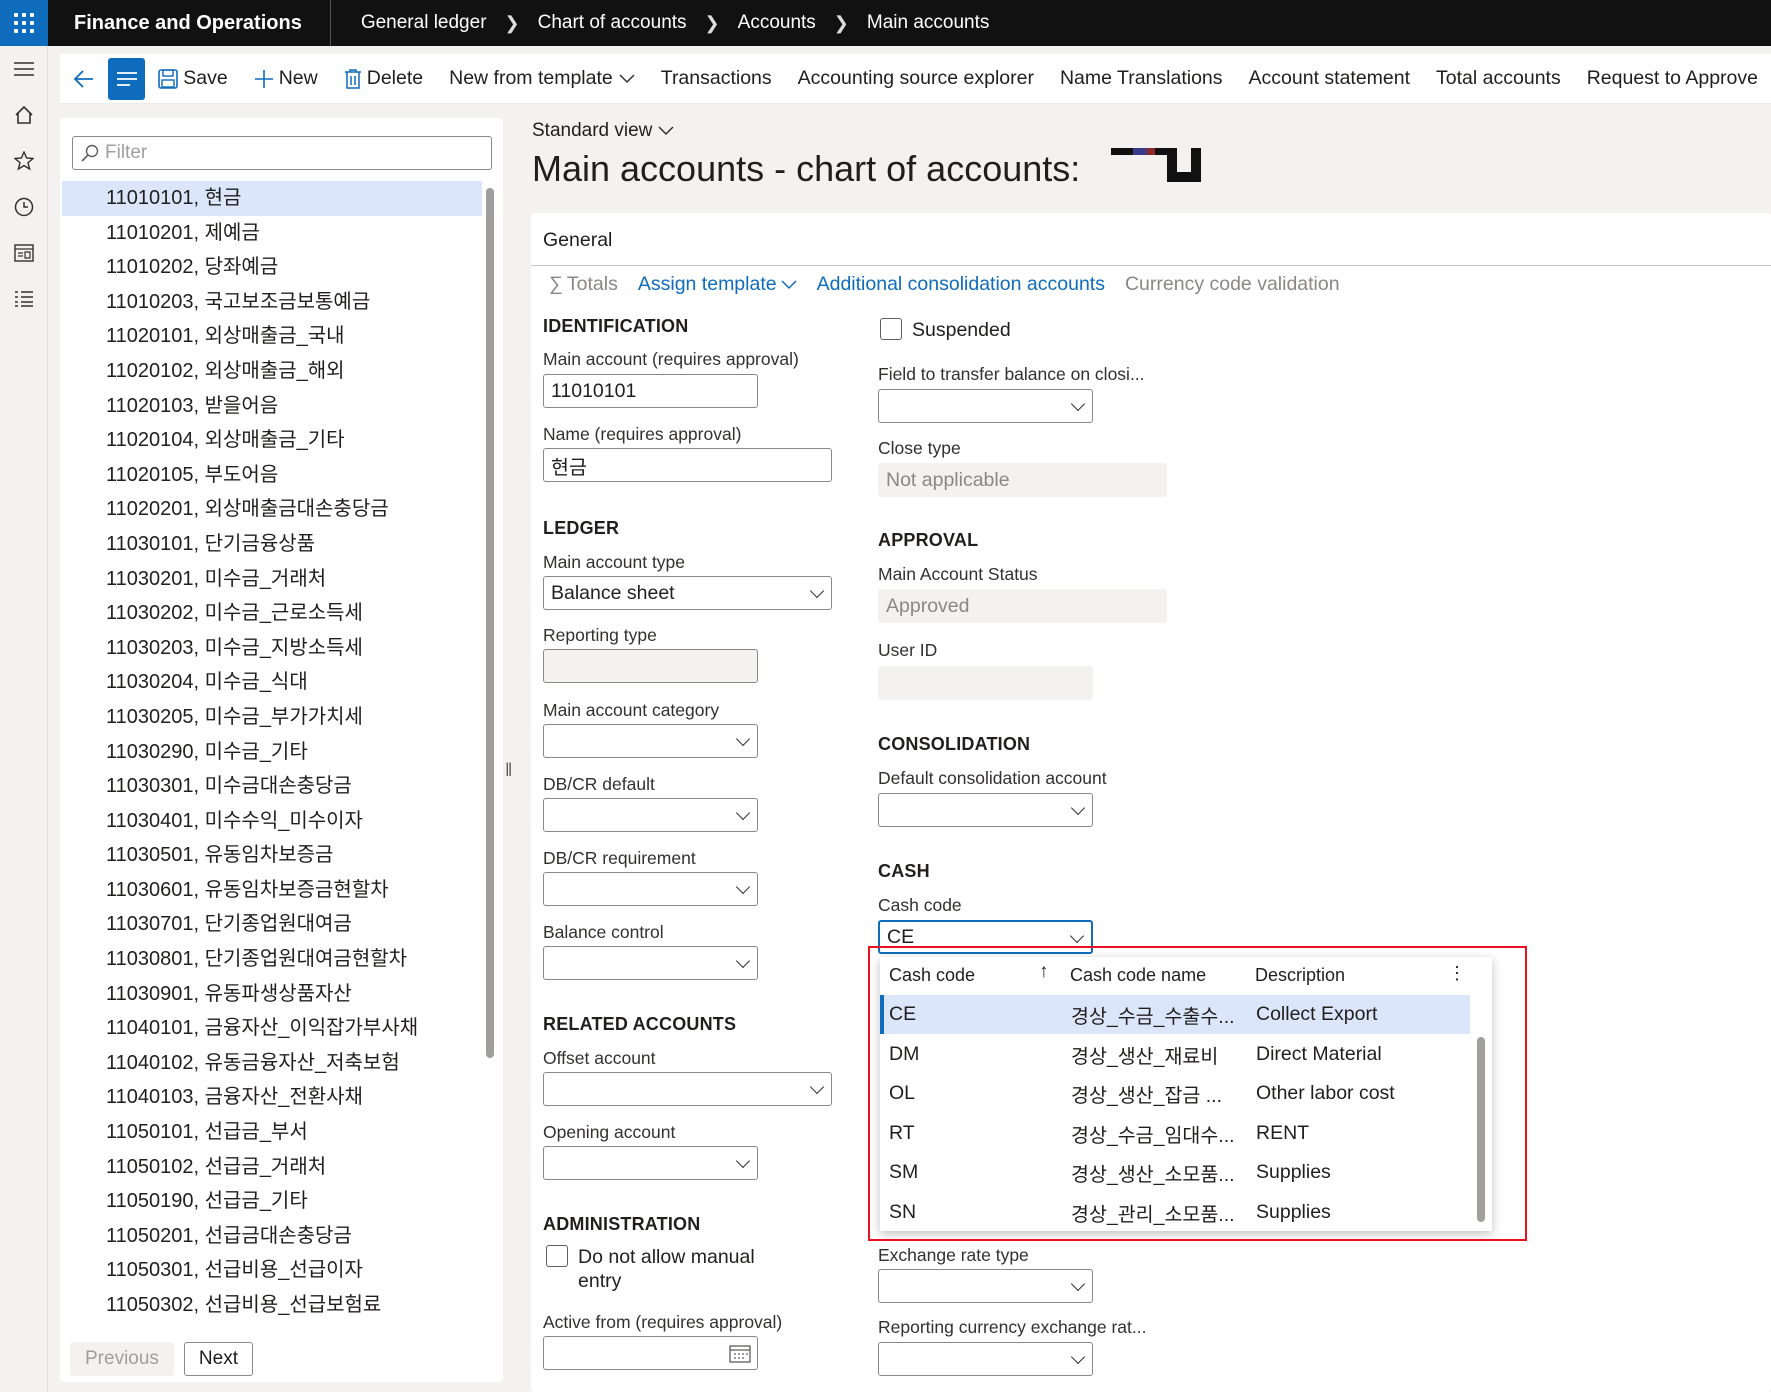 This screenshot has height=1392, width=1771. I want to click on back-arrow-icon, so click(83, 78).